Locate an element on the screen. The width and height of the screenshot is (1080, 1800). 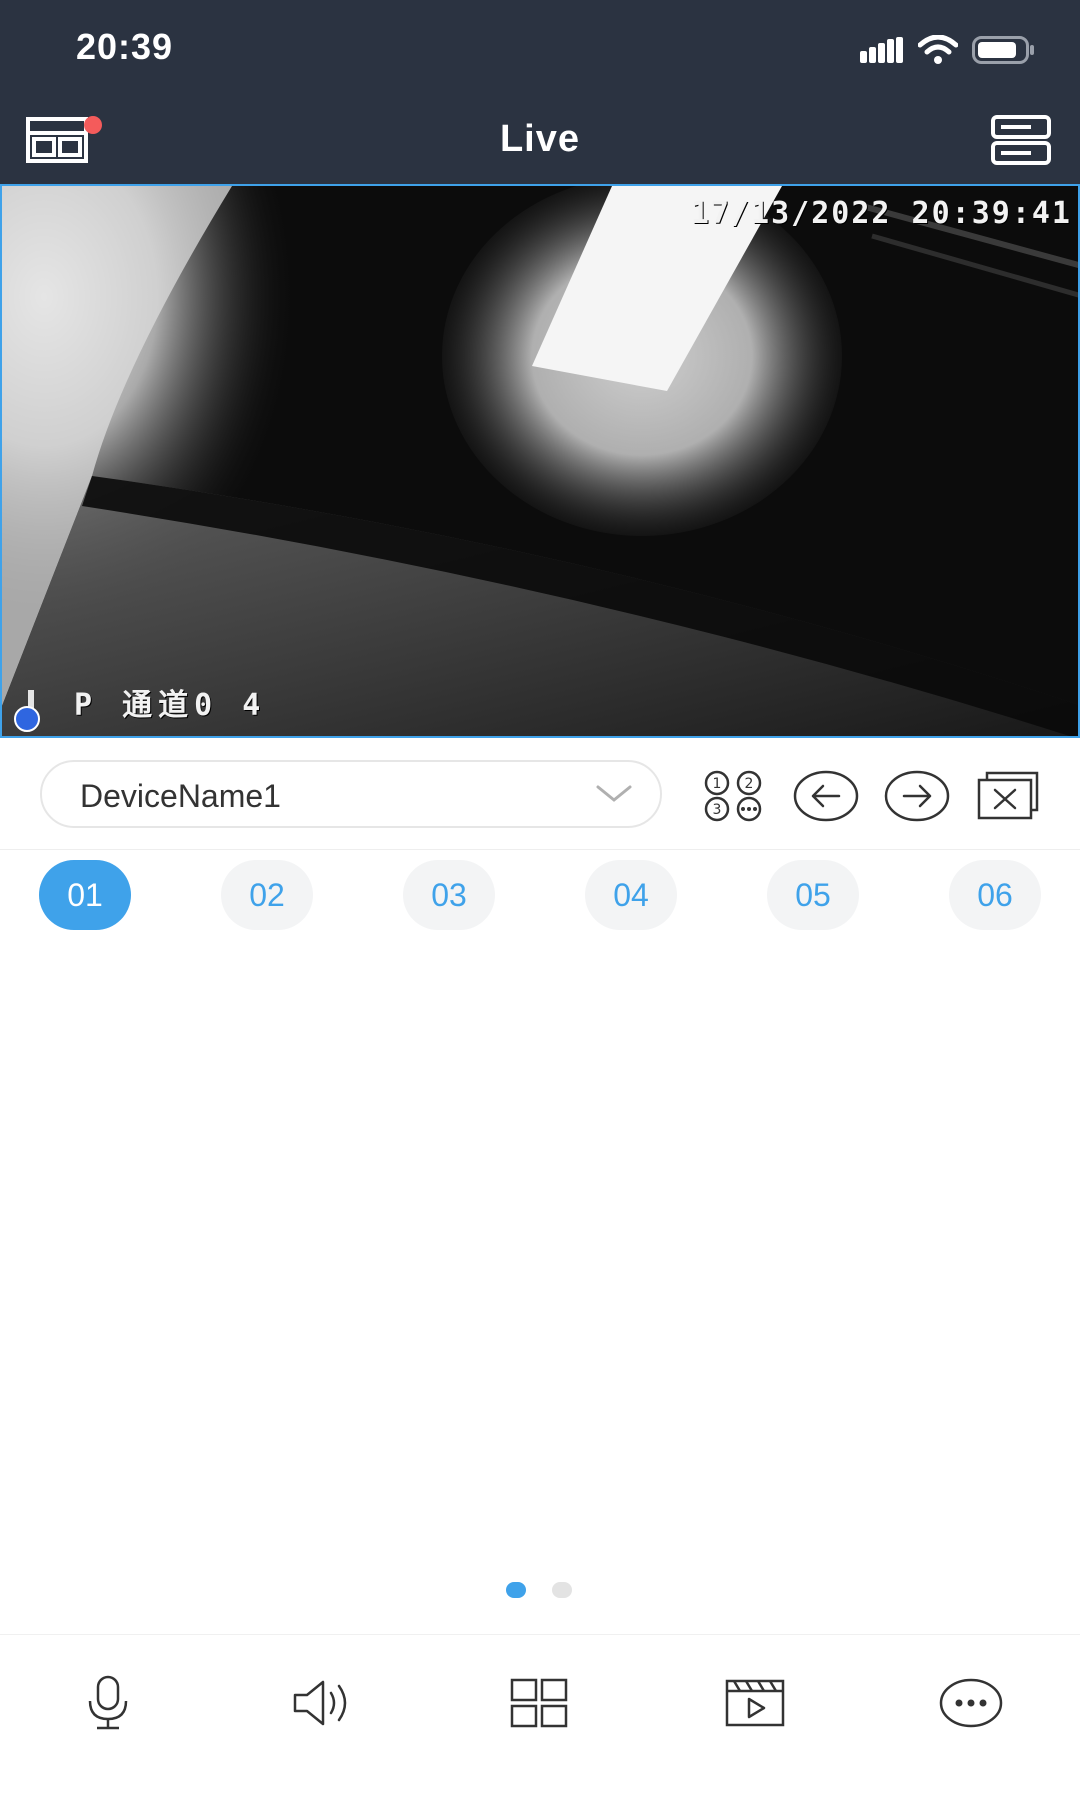
close-all-button is located at coordinates (1008, 796).